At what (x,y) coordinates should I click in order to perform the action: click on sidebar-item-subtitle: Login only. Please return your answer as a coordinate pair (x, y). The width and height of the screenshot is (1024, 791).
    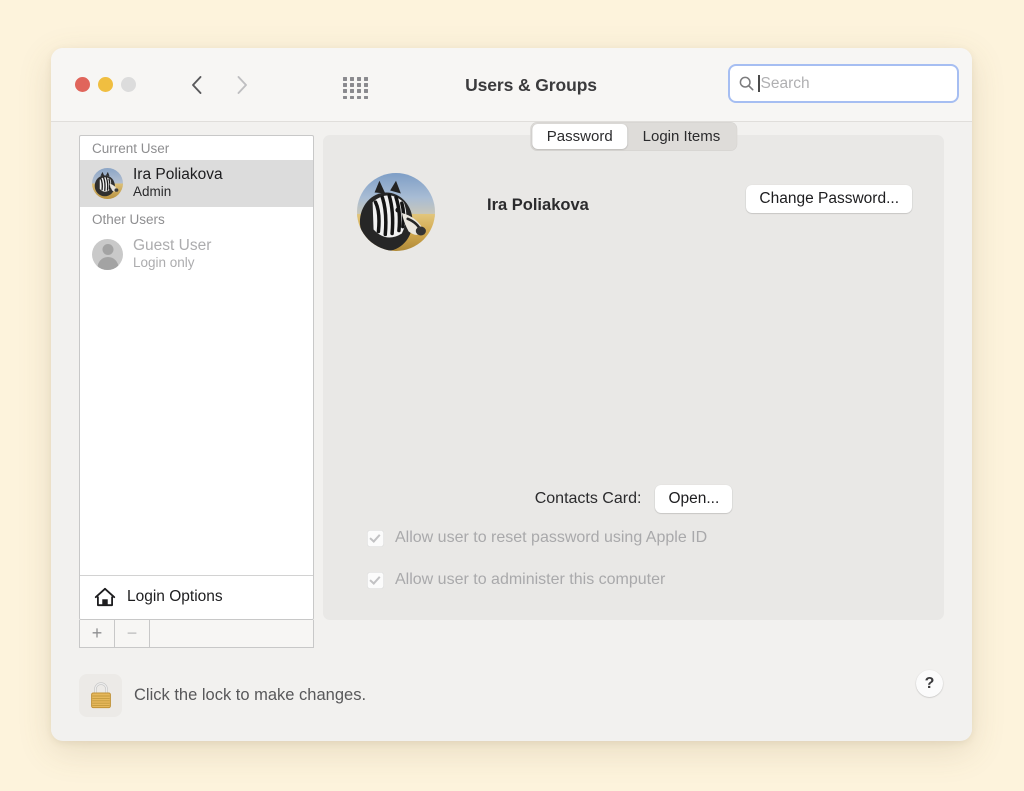
    Looking at the image, I should click on (164, 263).